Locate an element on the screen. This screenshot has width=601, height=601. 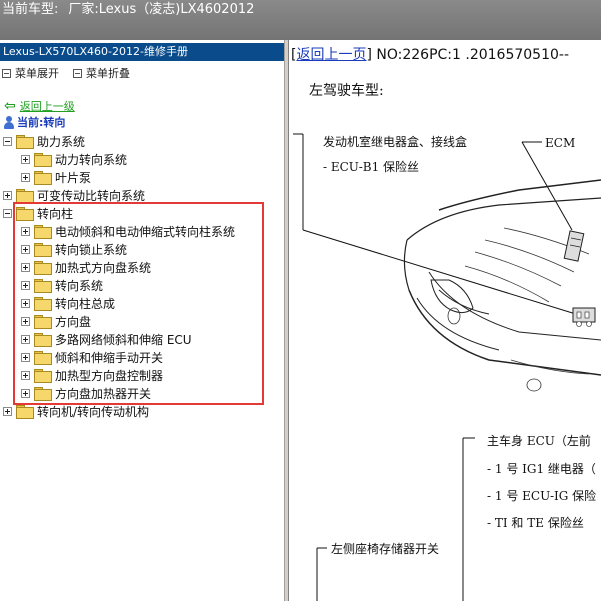
tree-item-label: 转向锁止系统 is located at coordinates (91, 249).